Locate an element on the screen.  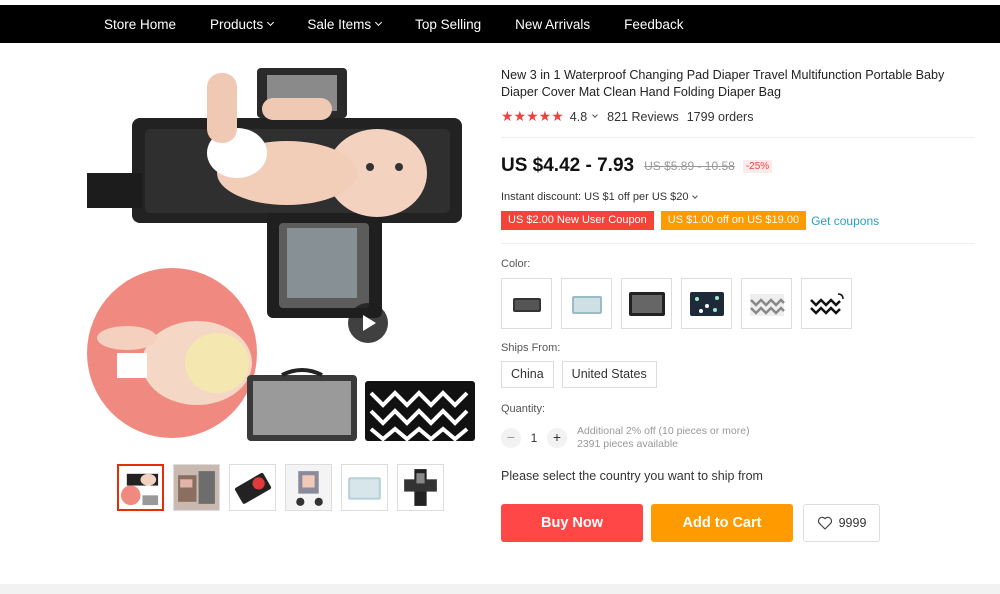
nav-label: Feedback is located at coordinates (654, 24).